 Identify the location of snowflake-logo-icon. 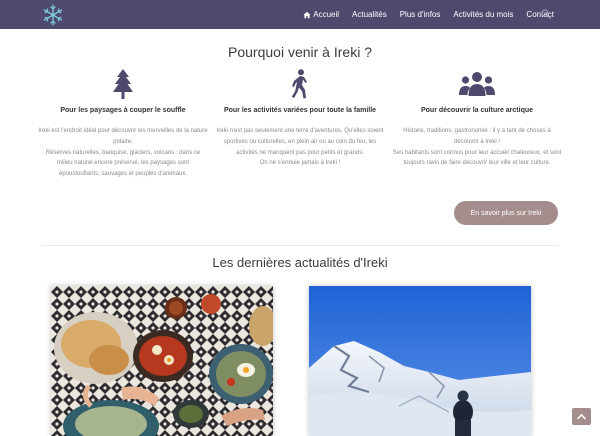
(53, 15).